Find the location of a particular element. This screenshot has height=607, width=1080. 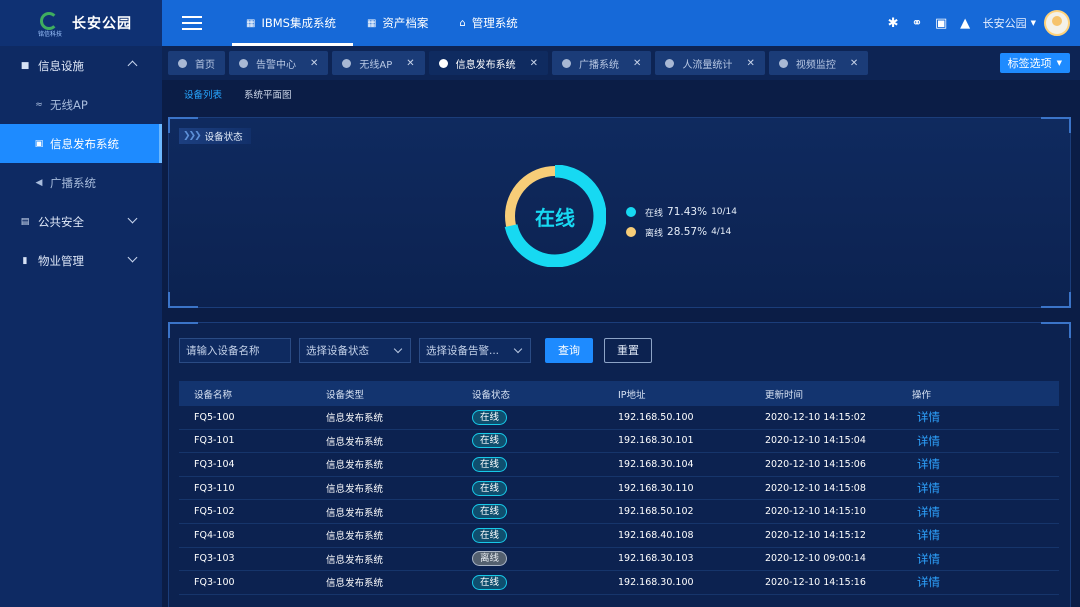

tab-video-monitor: 视频监控 ✕ is located at coordinates (818, 63).